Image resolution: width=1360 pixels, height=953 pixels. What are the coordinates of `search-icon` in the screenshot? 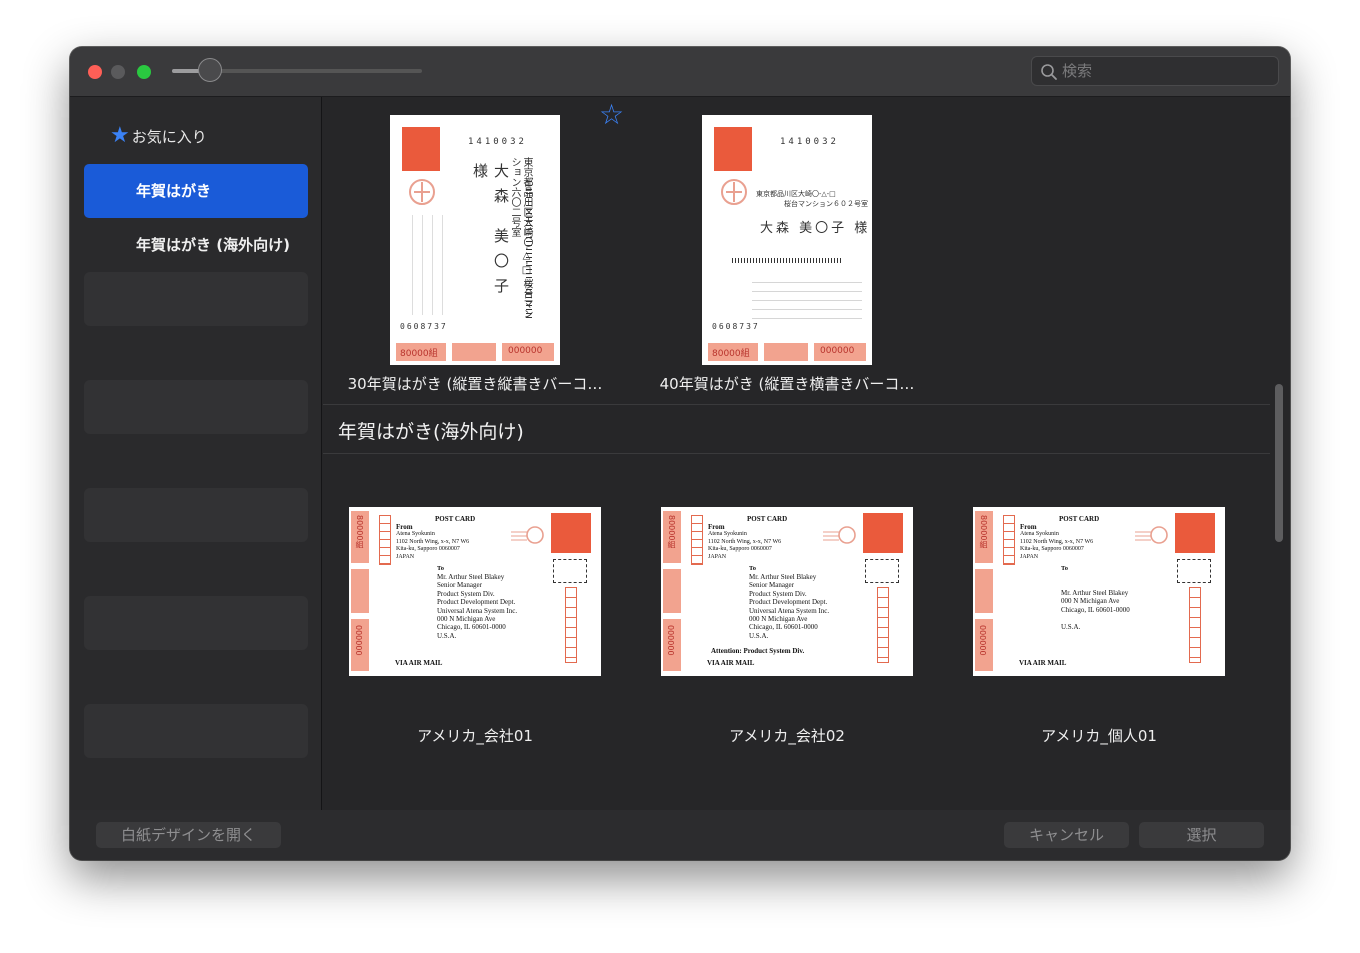 It's located at (1049, 72).